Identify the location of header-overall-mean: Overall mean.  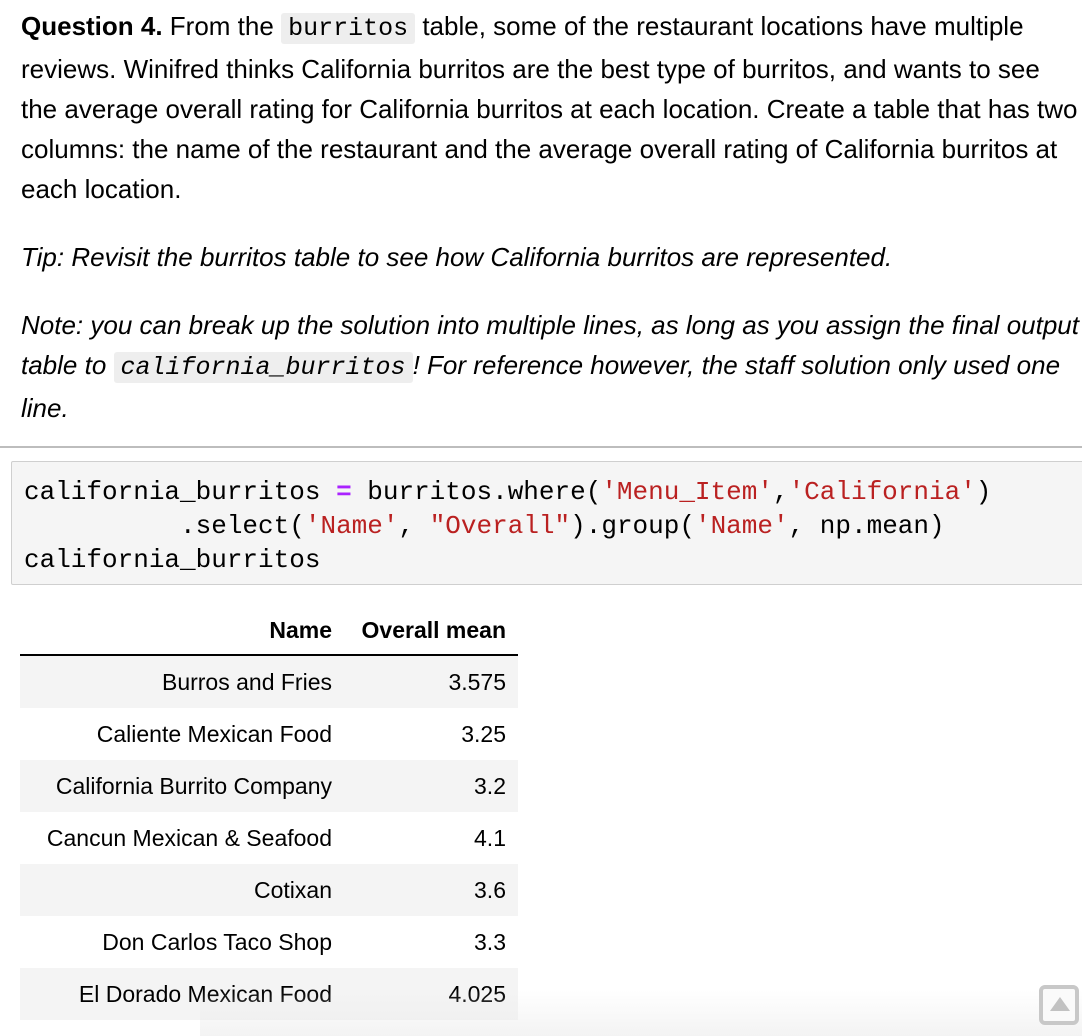
(431, 630).